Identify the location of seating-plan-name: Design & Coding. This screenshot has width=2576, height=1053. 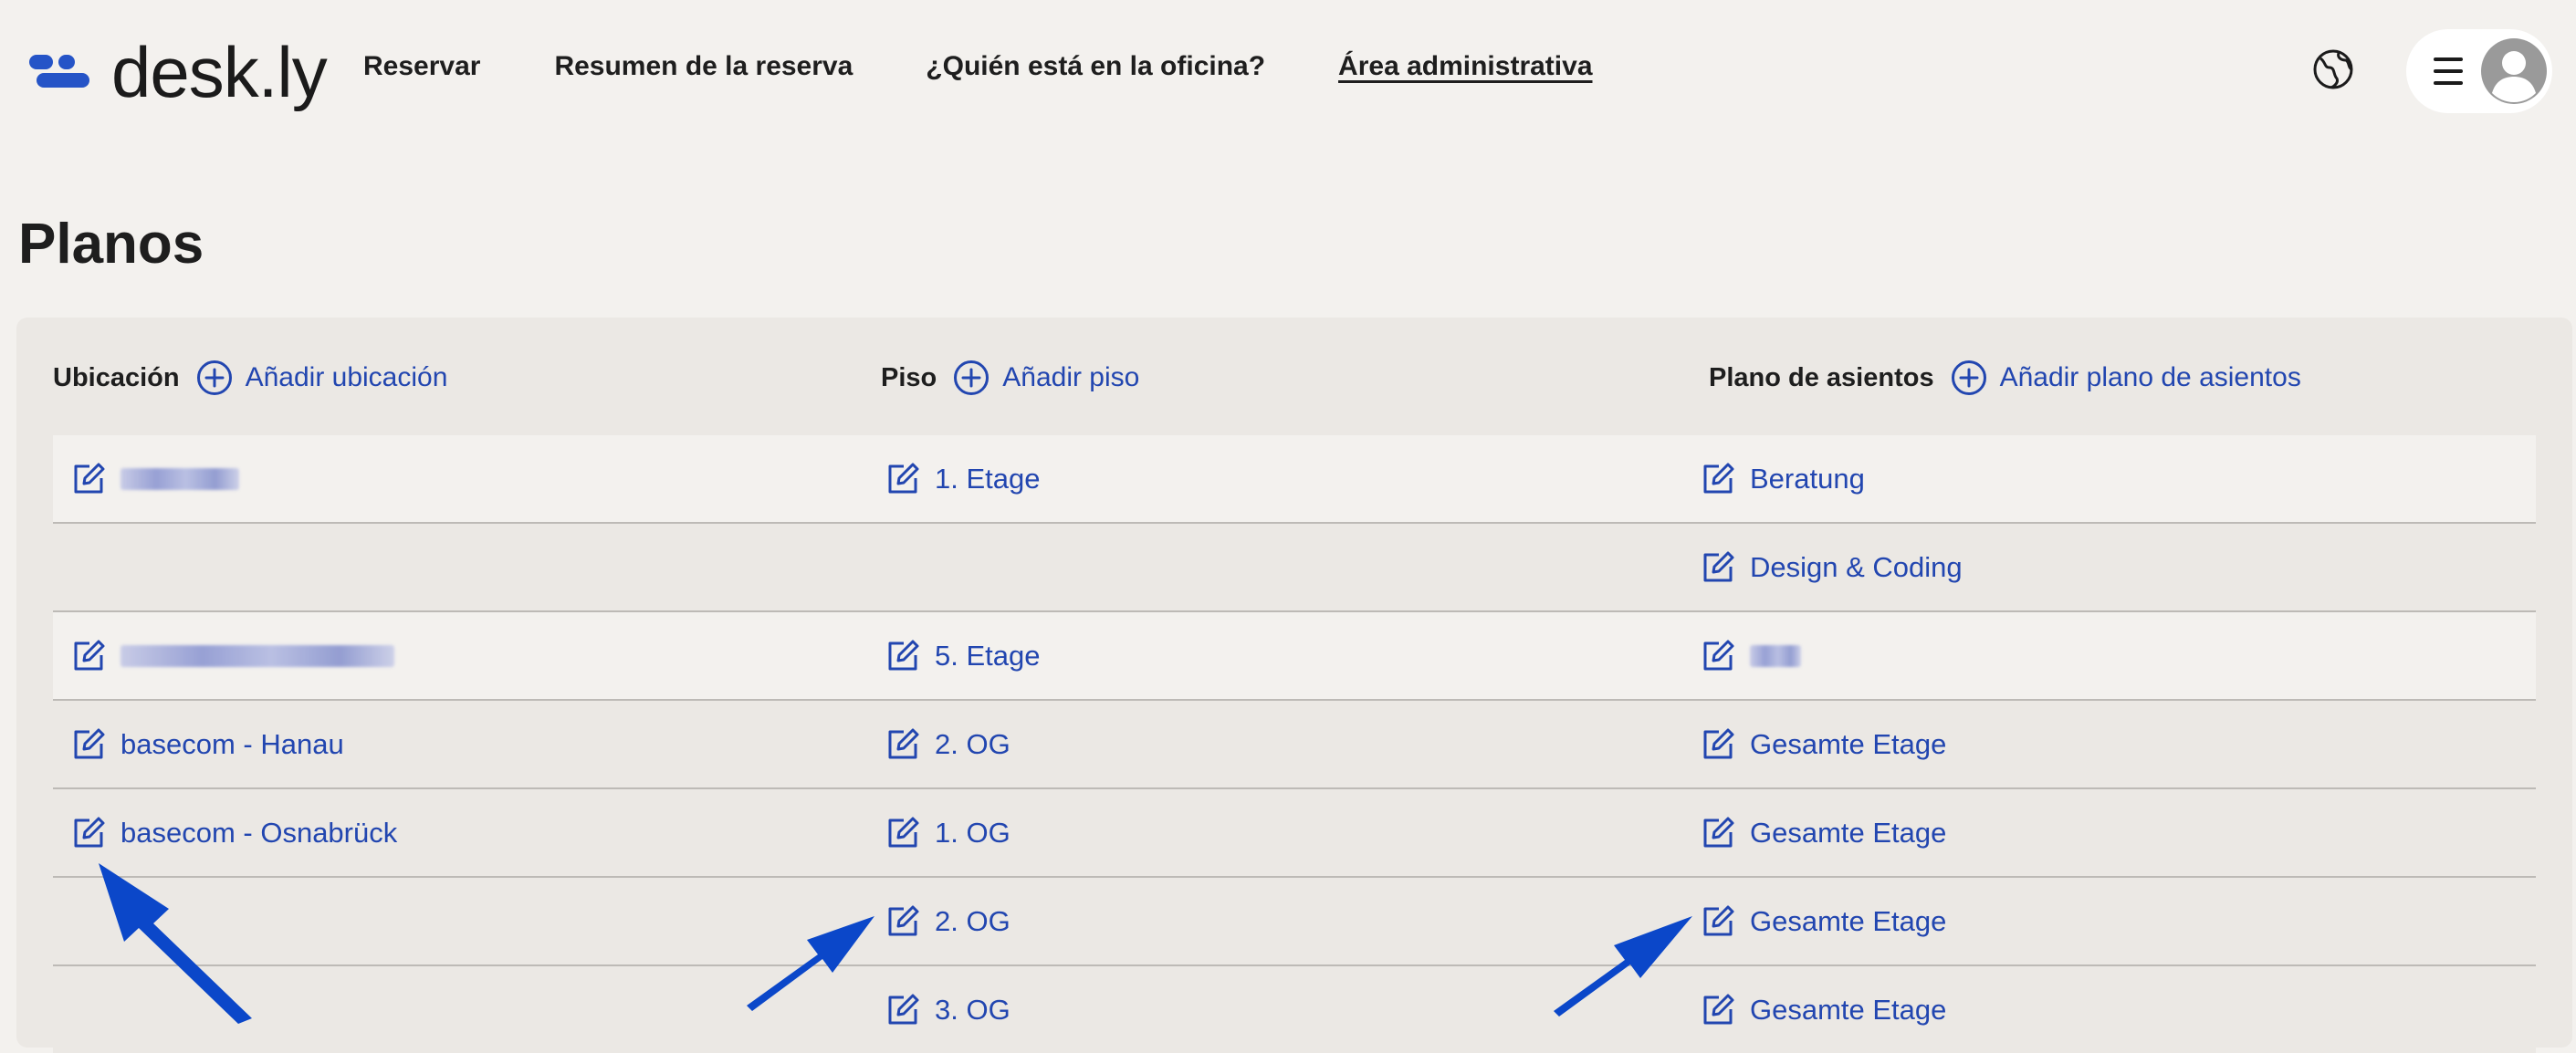
(1857, 566).